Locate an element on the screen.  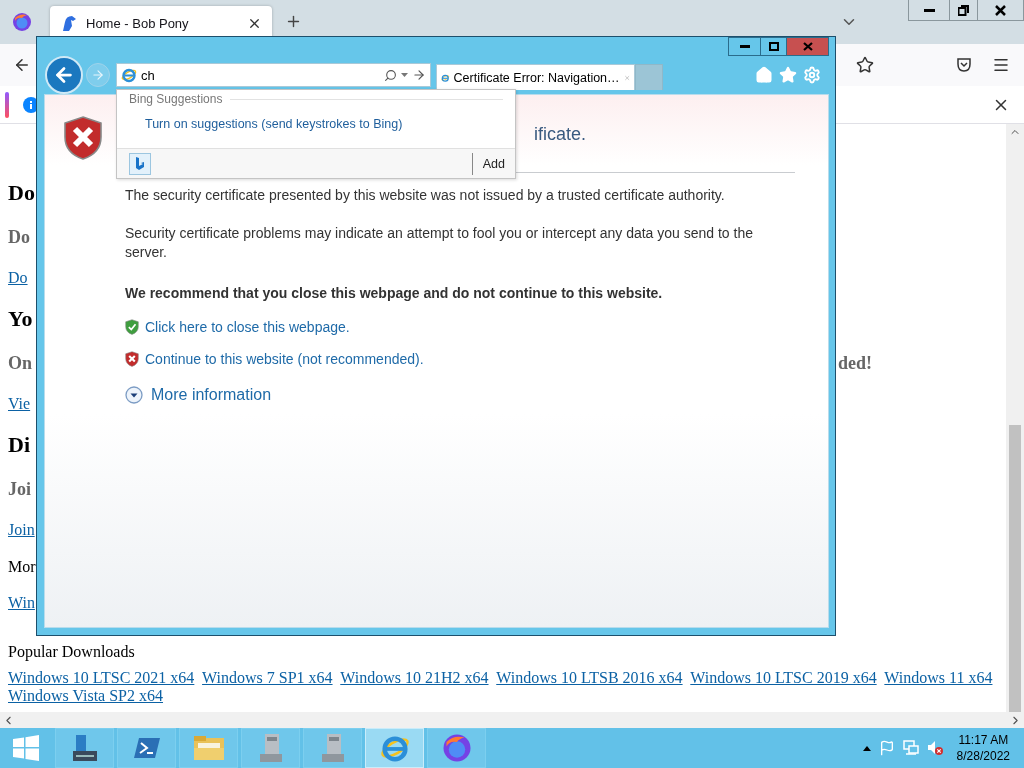
star-icon is located at coordinates (865, 65).